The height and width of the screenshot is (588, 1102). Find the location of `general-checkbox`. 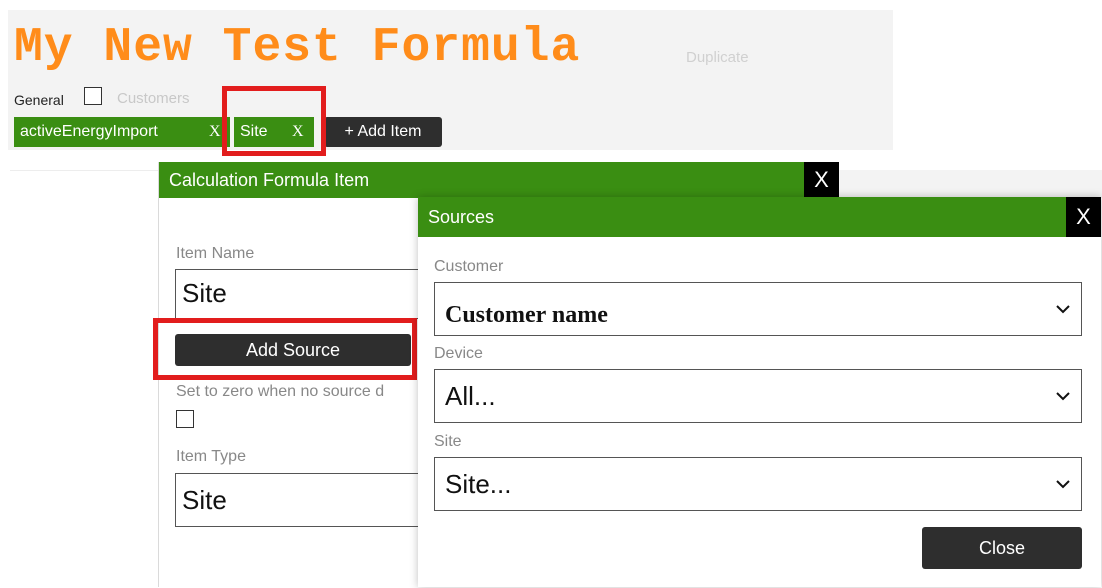

general-checkbox is located at coordinates (93, 96).